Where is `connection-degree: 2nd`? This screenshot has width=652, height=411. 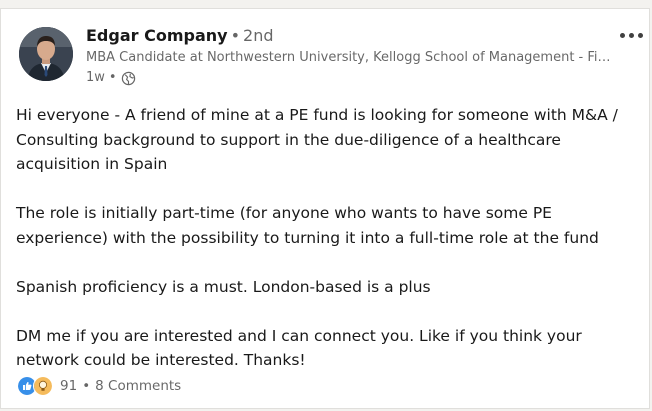 connection-degree: 2nd is located at coordinates (258, 35).